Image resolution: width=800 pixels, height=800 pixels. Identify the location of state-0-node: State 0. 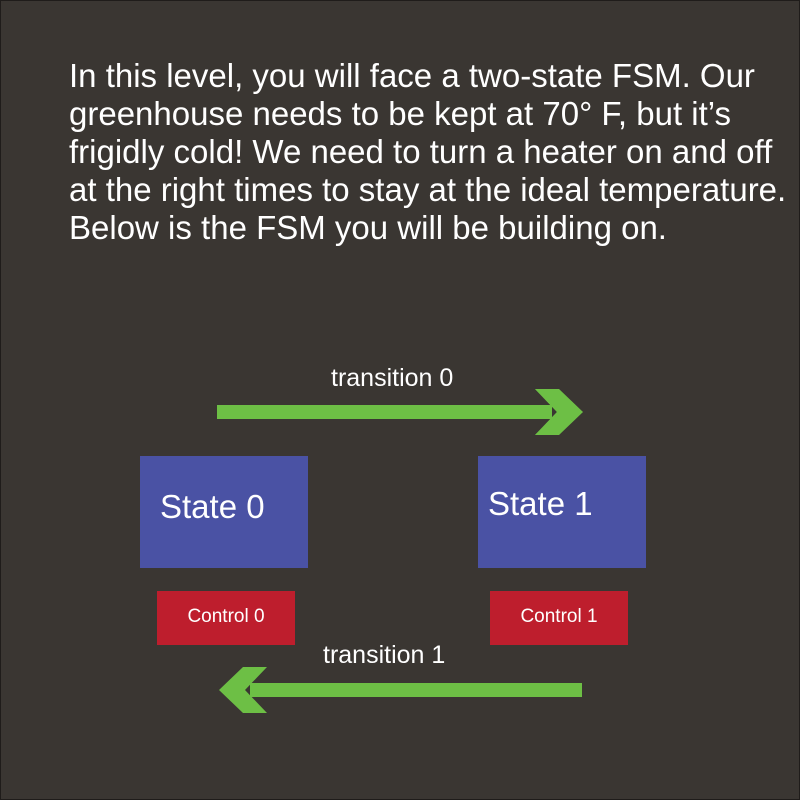
(224, 512).